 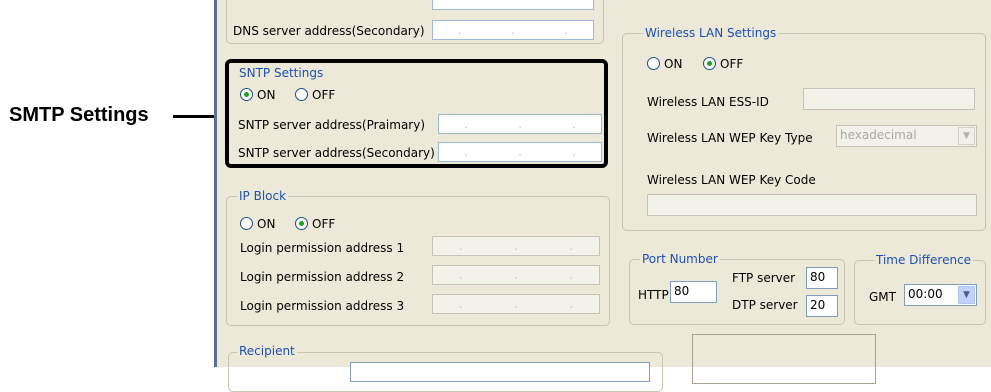 What do you see at coordinates (266, 224) in the screenshot?
I see `ip-block-on-label: ON` at bounding box center [266, 224].